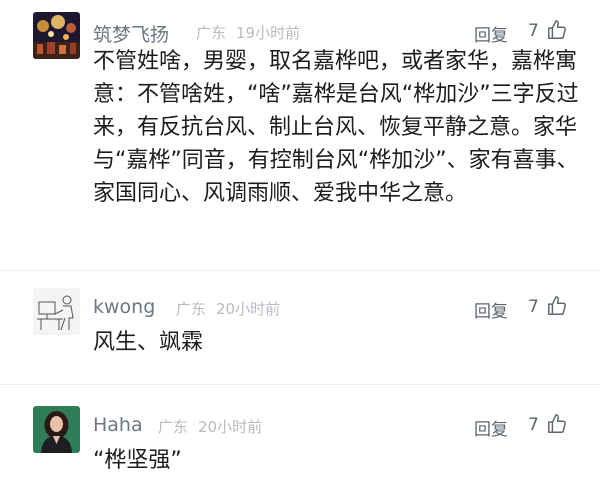 This screenshot has width=600, height=494. I want to click on username: kwong, so click(124, 307).